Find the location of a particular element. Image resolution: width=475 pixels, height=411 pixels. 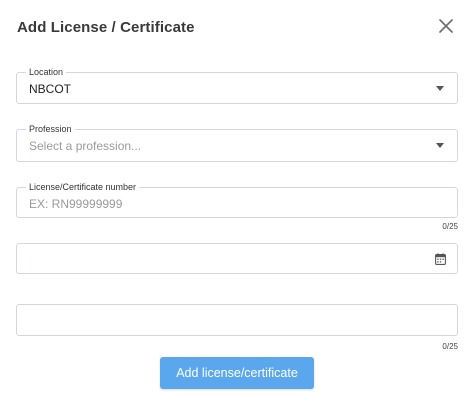

add-license-button: Add license/certificate is located at coordinates (237, 373).